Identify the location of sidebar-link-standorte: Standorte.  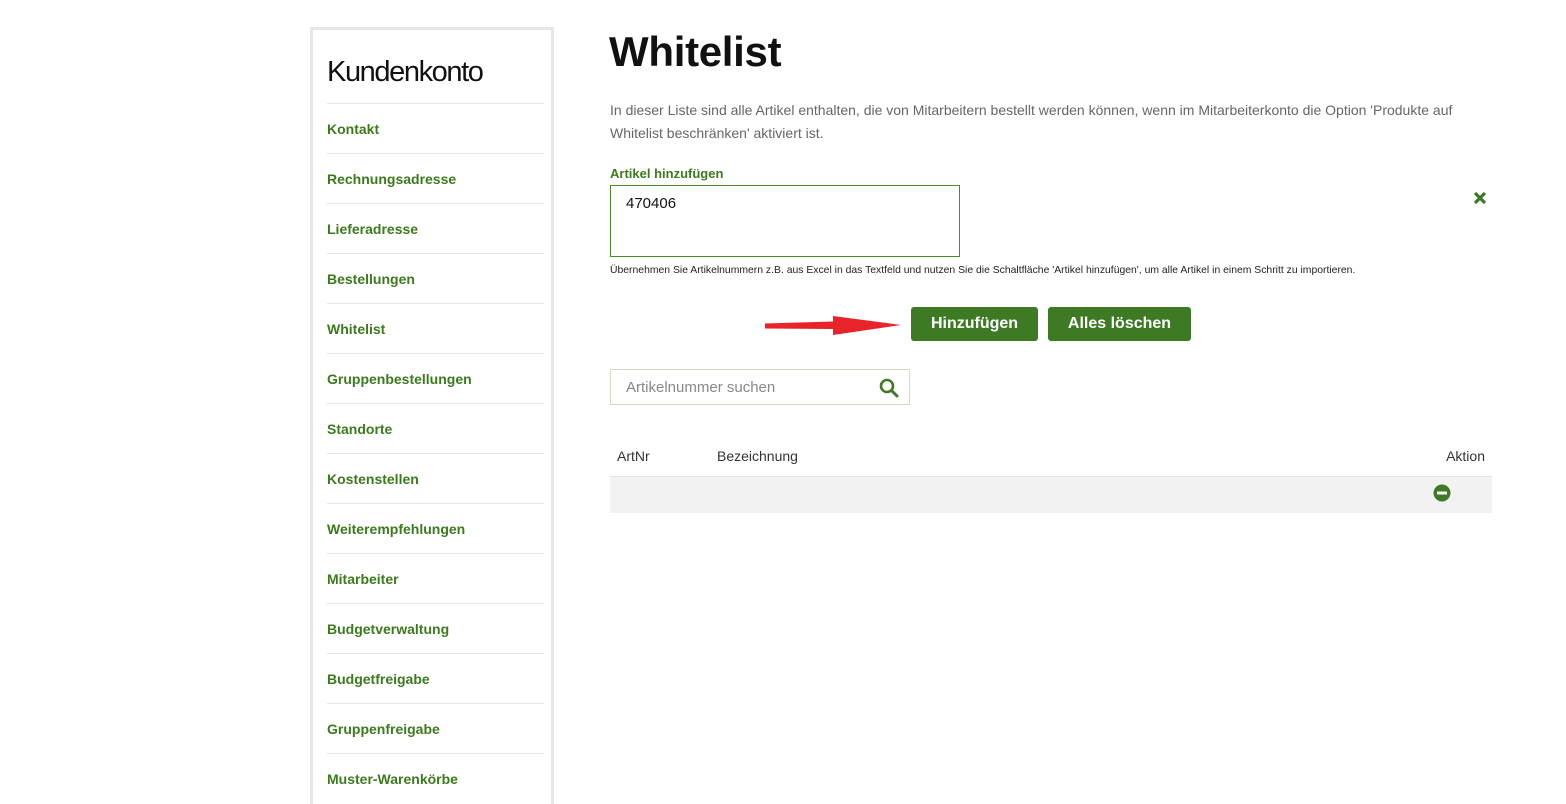
(359, 428).